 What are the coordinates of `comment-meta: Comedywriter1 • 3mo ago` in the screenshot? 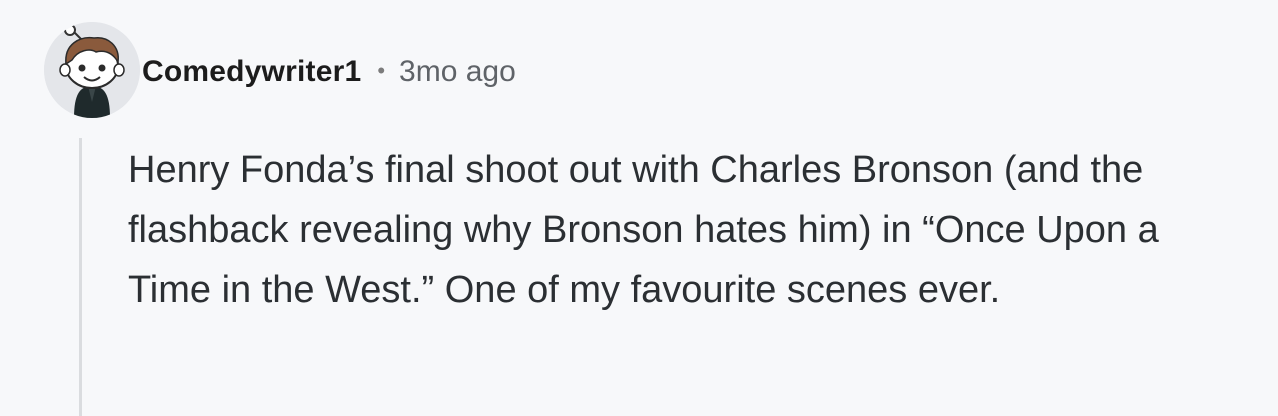 It's located at (329, 72).